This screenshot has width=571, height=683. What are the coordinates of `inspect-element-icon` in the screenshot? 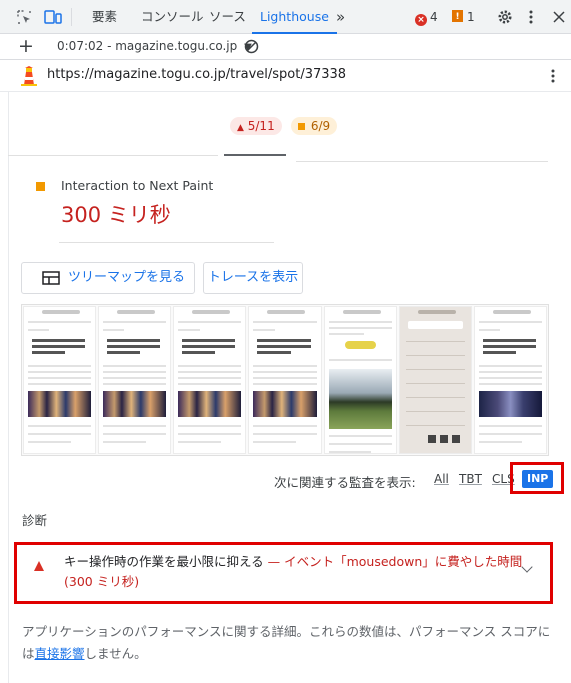 It's located at (24, 17).